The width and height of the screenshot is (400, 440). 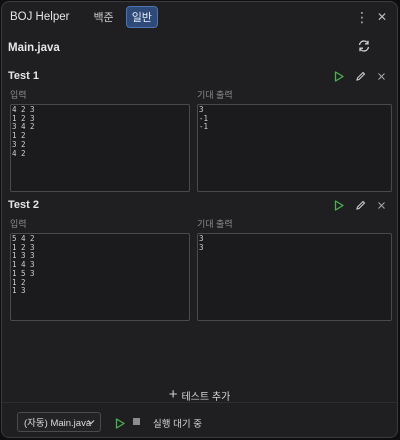 I want to click on more-vertical-icon: ⋮, so click(x=362, y=17).